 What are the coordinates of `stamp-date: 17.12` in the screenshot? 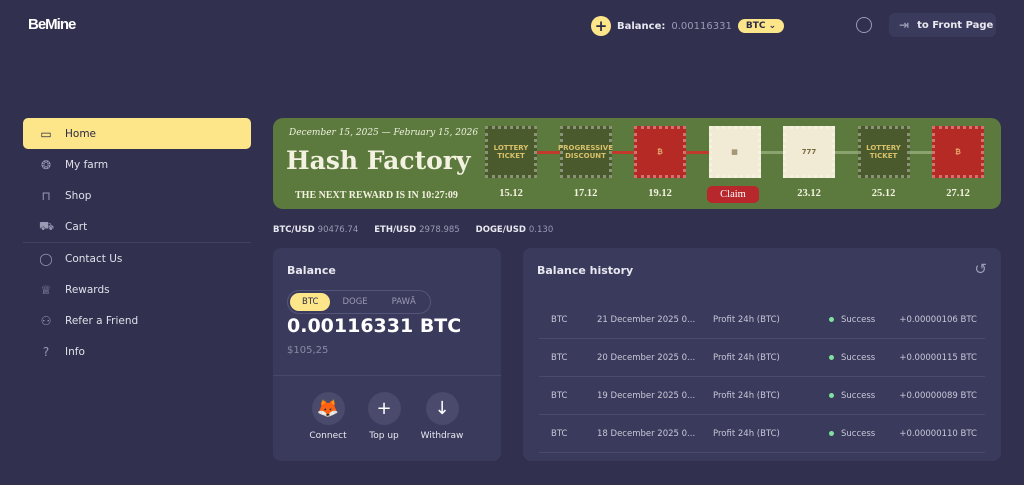 It's located at (585, 193).